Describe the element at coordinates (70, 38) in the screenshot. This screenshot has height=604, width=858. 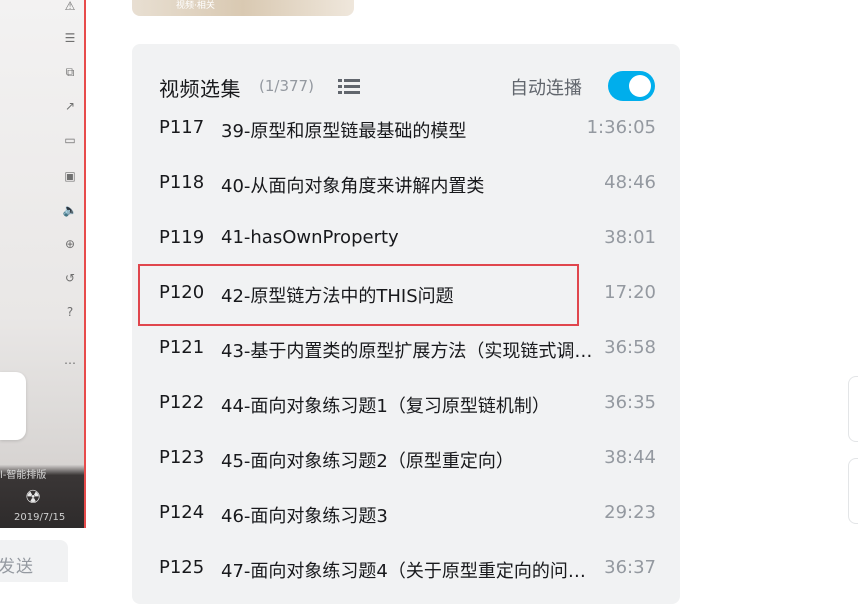
I see `settings-sliders-icon: ☰` at that location.